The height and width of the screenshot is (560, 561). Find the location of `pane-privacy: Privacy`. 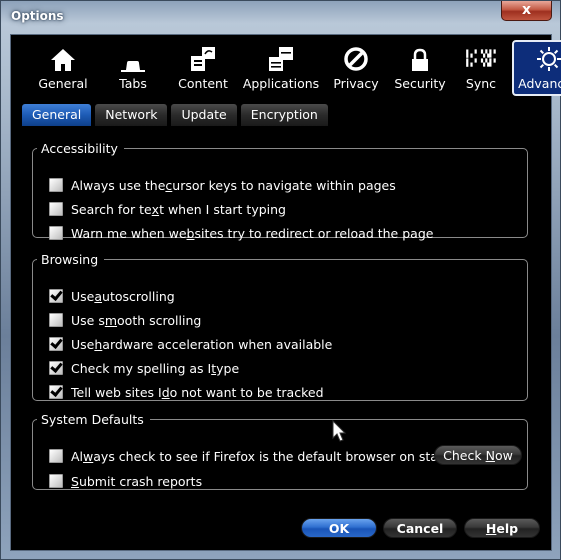

pane-privacy: Privacy is located at coordinates (356, 68).